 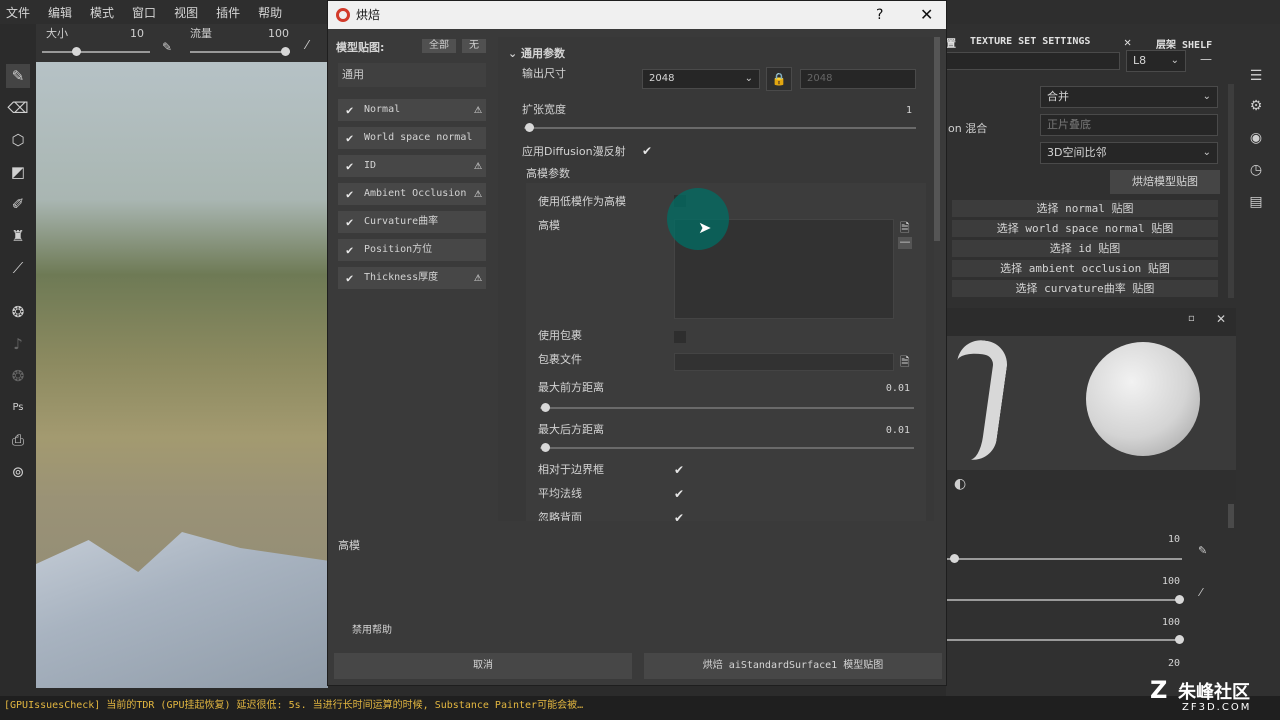 I want to click on history-icon: ◷, so click(x=1256, y=172).